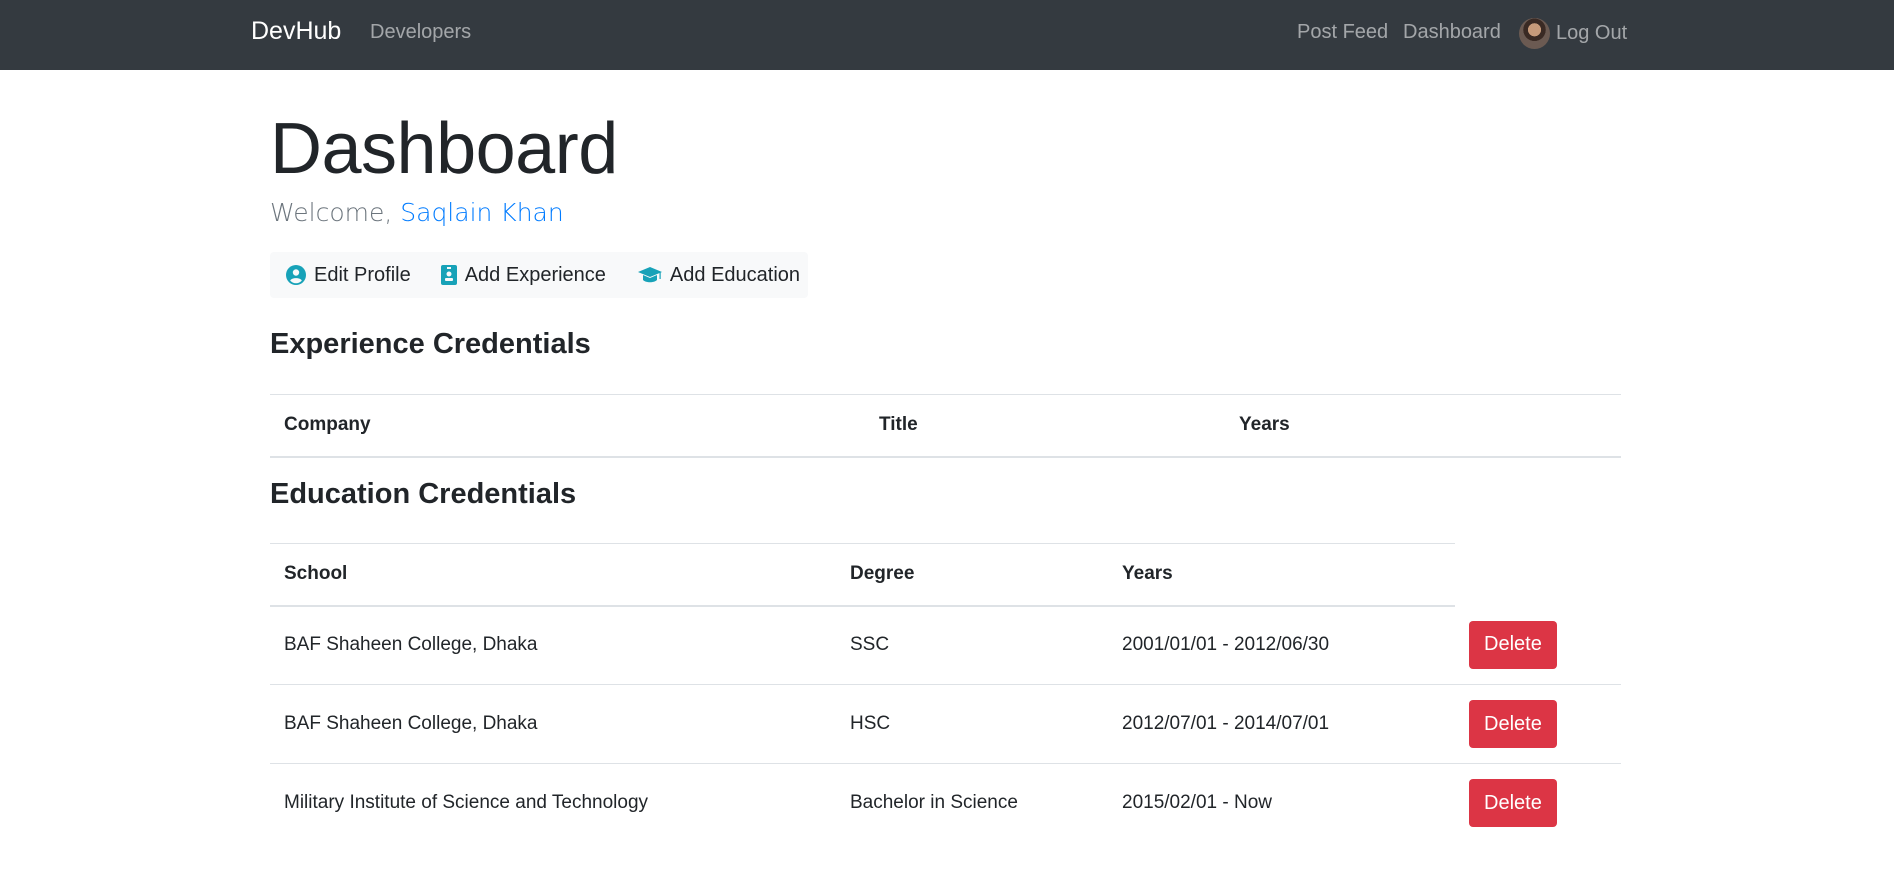  I want to click on add-experience-label: Add Experience, so click(535, 274).